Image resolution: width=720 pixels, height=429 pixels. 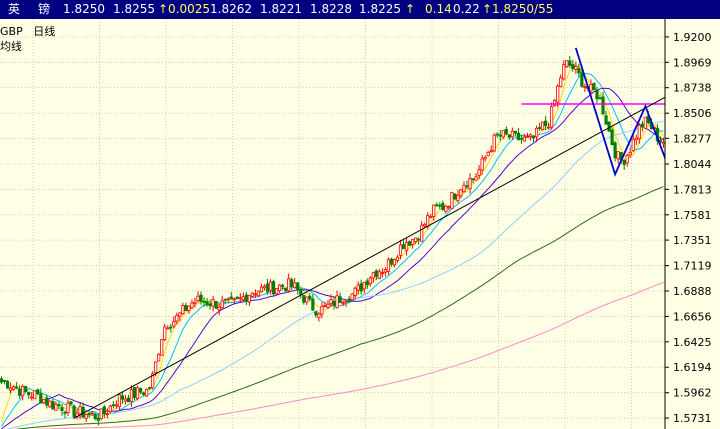 What do you see at coordinates (692, 215) in the screenshot?
I see `y-tick-label: 1.7581` at bounding box center [692, 215].